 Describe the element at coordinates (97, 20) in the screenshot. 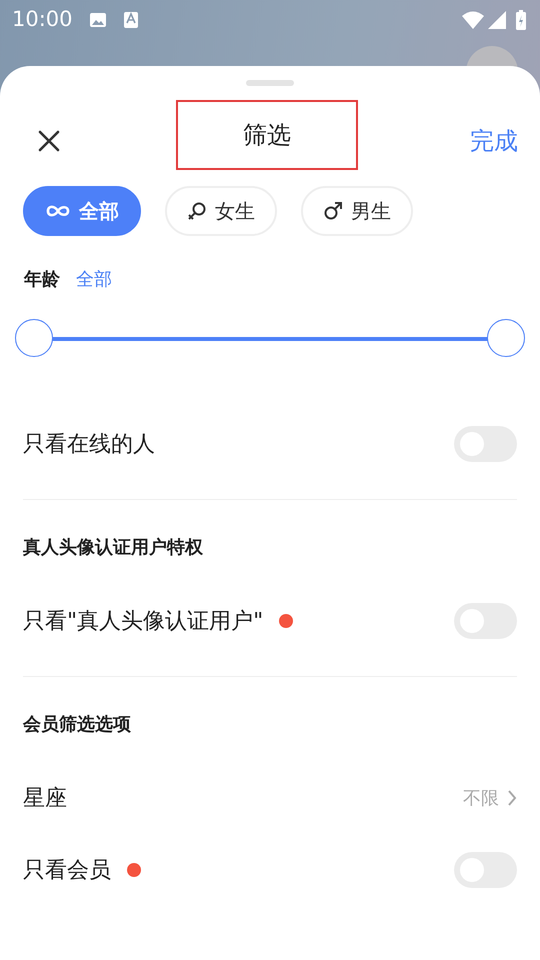

I see `image-notification-icon` at that location.